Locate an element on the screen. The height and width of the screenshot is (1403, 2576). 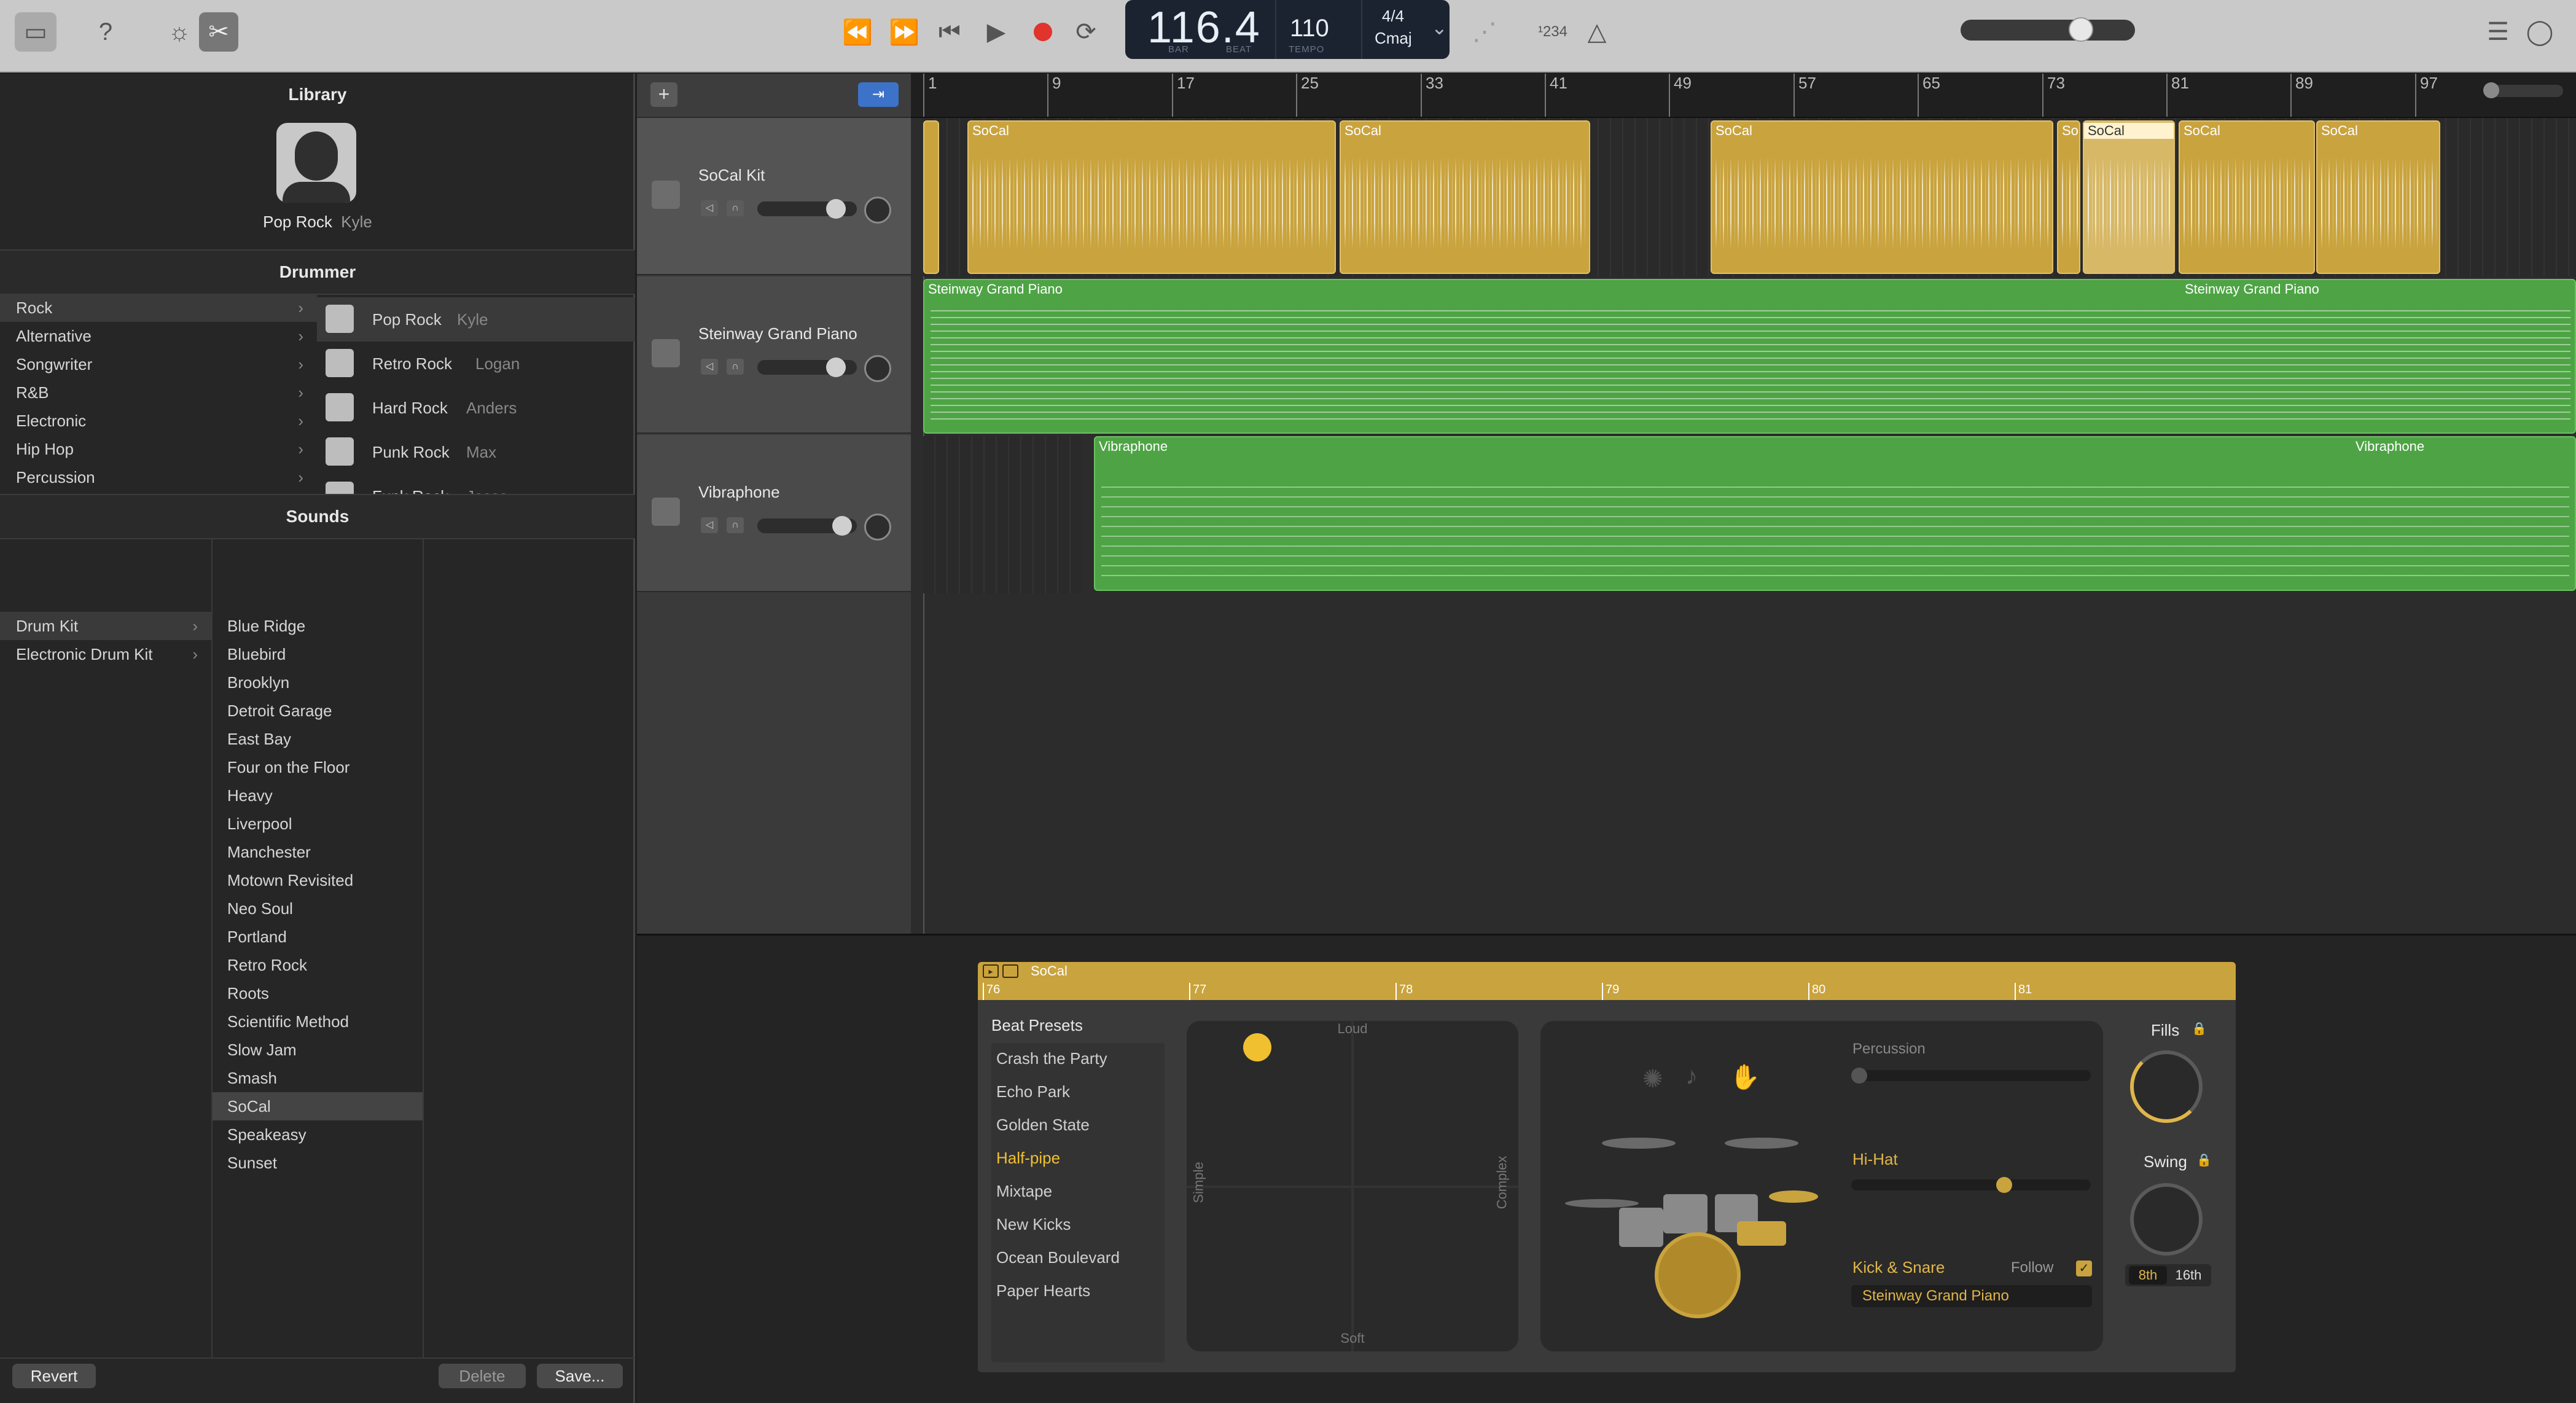
genre-item: Songwriter › is located at coordinates (158, 364).